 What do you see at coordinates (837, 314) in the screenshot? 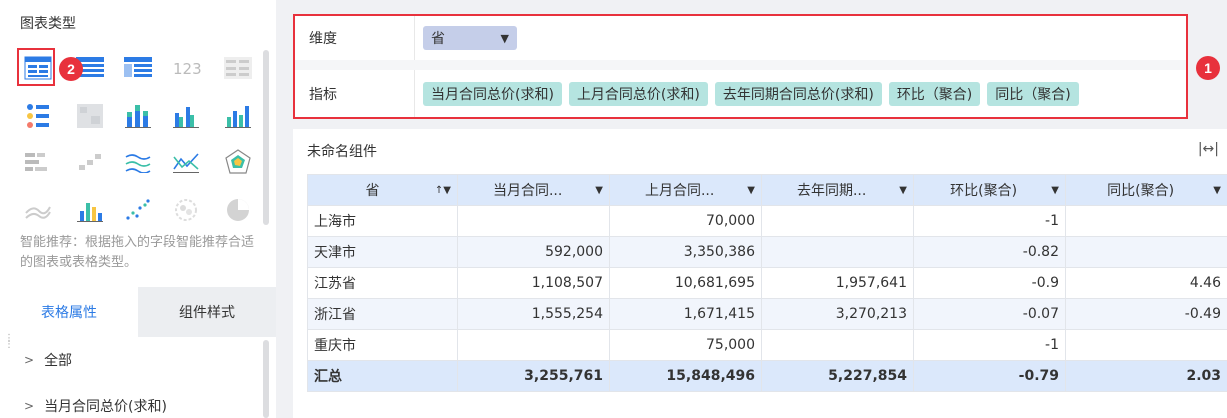
I see `cell: 3,270,213` at bounding box center [837, 314].